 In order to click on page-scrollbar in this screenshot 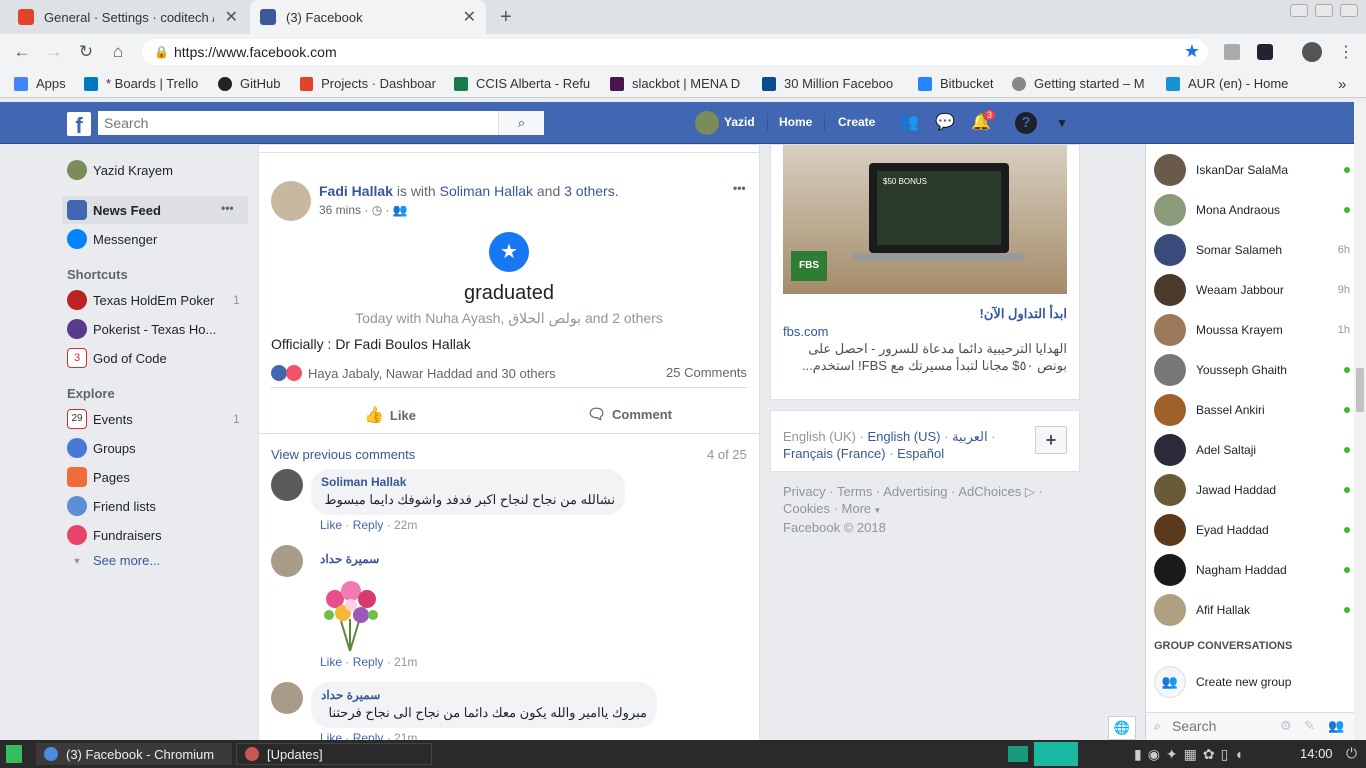, I will do `click(1360, 421)`.